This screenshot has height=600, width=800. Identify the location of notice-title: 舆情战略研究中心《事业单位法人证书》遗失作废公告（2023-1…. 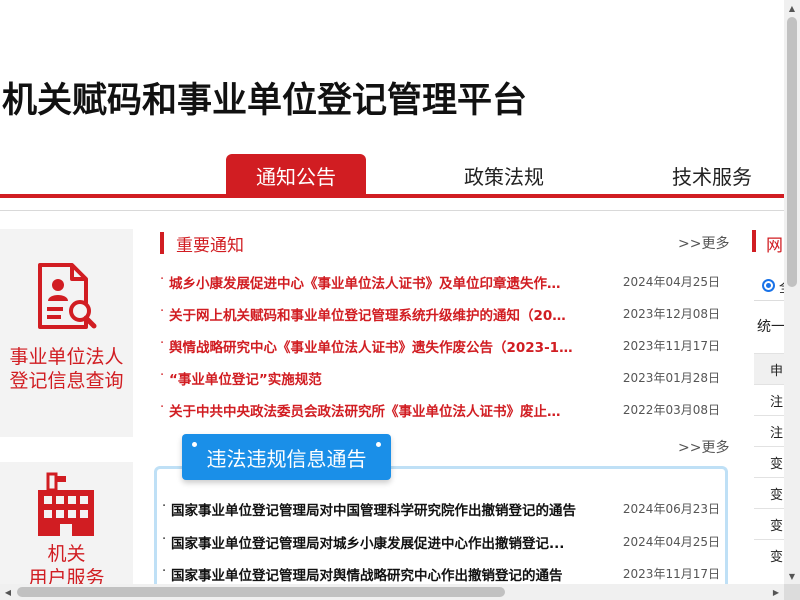
(389, 346).